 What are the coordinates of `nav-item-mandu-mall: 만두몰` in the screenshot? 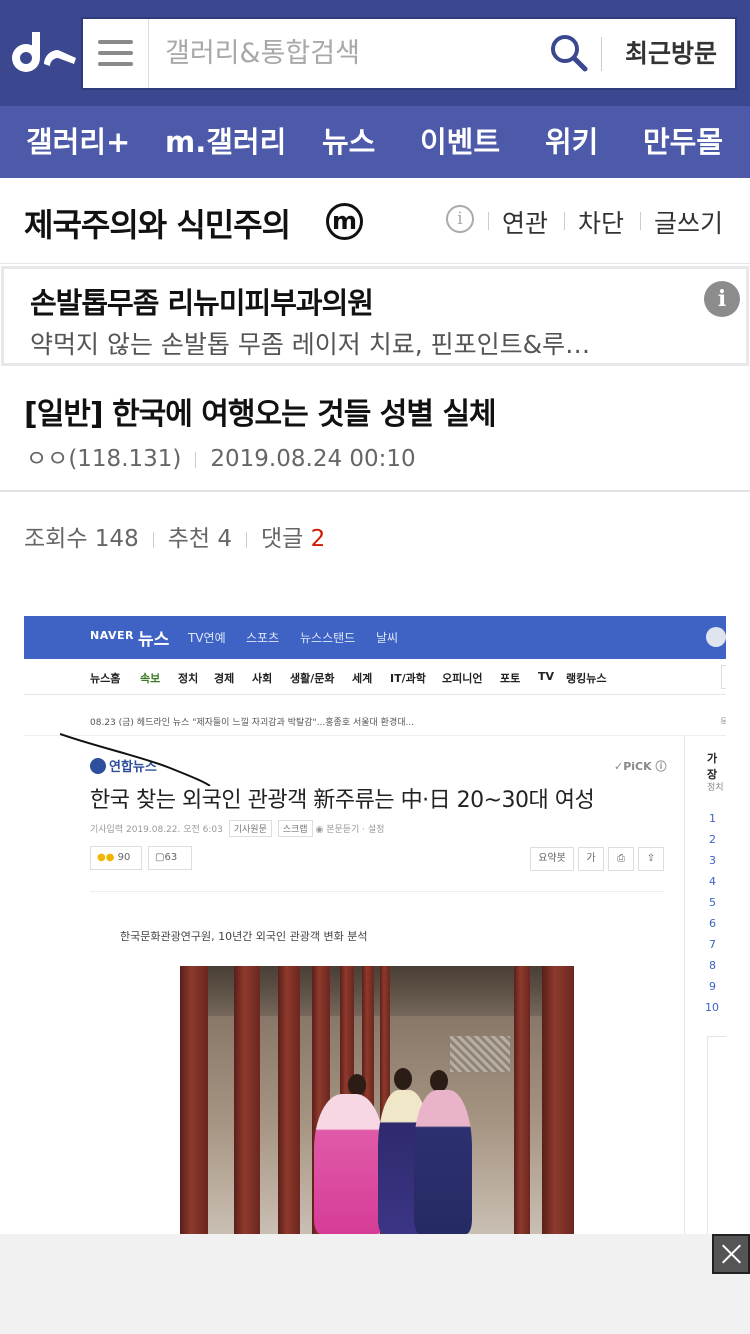 It's located at (683, 142).